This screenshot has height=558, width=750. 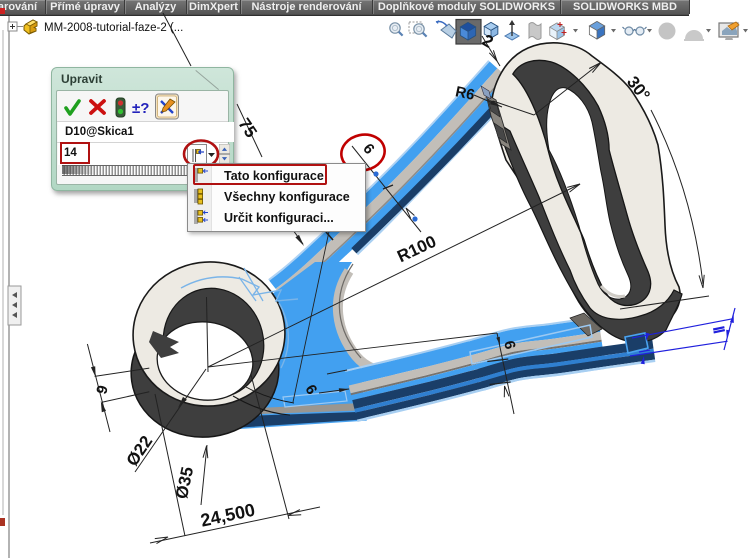 What do you see at coordinates (184, 482) in the screenshot?
I see `svg-text: Ø35` at bounding box center [184, 482].